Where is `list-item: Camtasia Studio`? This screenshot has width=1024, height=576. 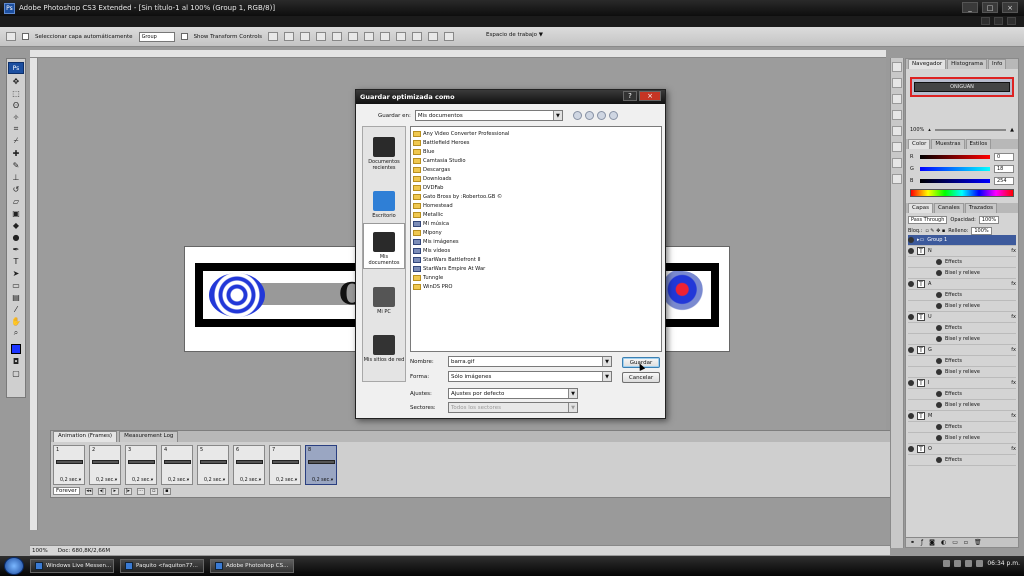
list-item: Camtasia Studio is located at coordinates (536, 160).